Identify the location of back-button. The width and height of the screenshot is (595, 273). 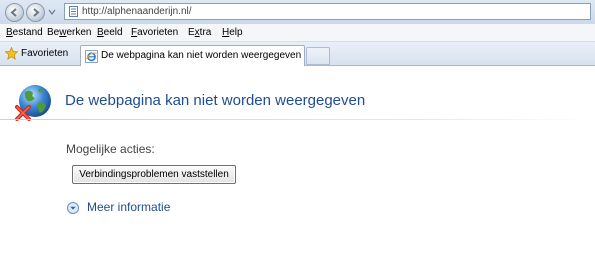
(14, 12).